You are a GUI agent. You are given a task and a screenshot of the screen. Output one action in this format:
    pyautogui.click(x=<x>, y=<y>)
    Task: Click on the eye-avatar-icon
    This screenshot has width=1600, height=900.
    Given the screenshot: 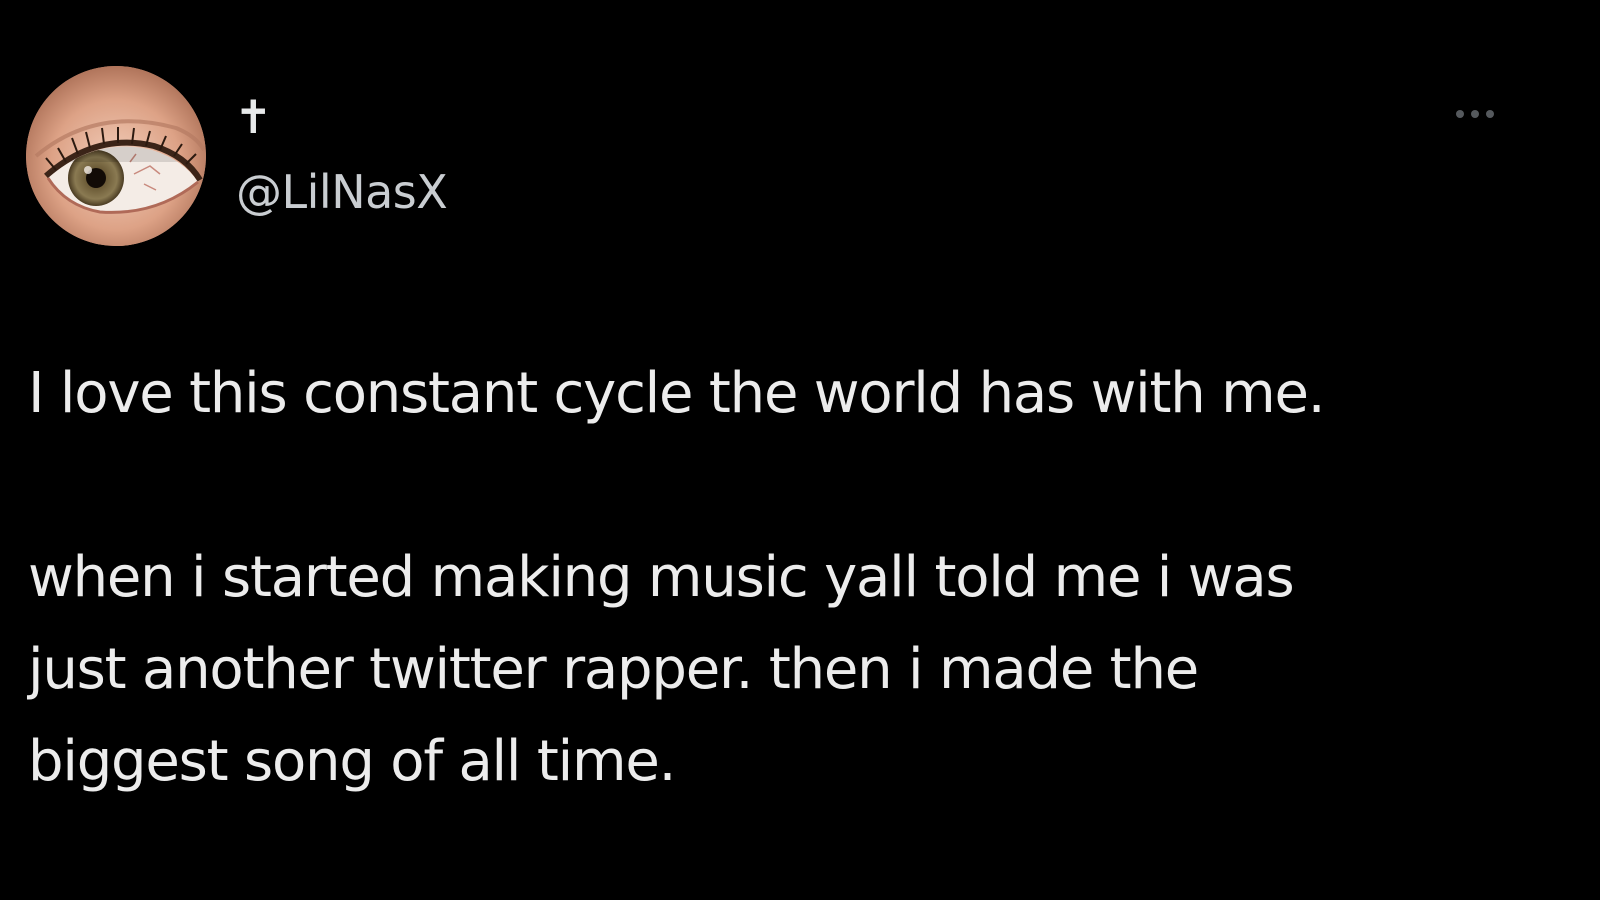 What is the action you would take?
    pyautogui.click(x=116, y=156)
    